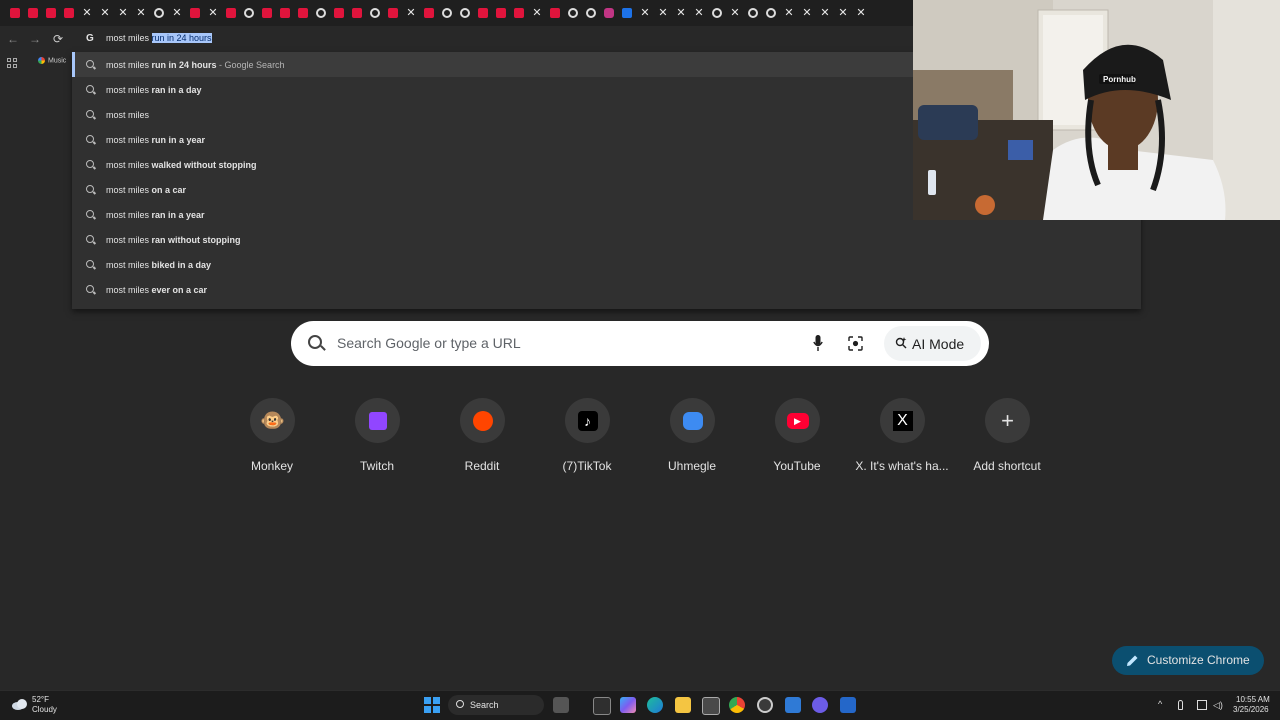 The width and height of the screenshot is (1280, 720). What do you see at coordinates (482, 438) in the screenshot?
I see `shortcut-tile: Reddit` at bounding box center [482, 438].